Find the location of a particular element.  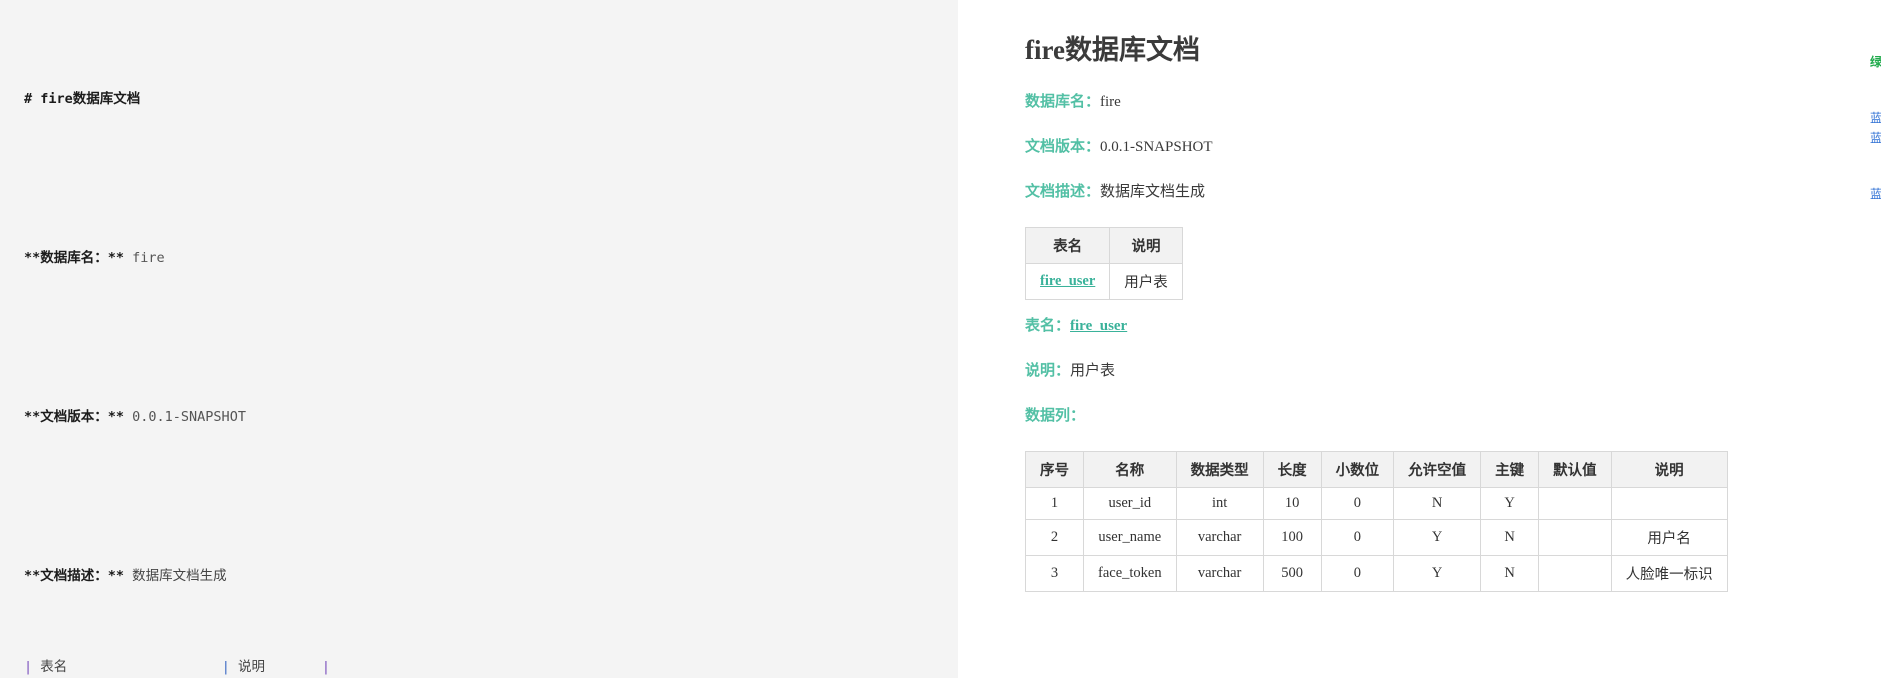

editor-line-doc-desc: **文档描述：** 数据库文档生成 is located at coordinates (491, 576).